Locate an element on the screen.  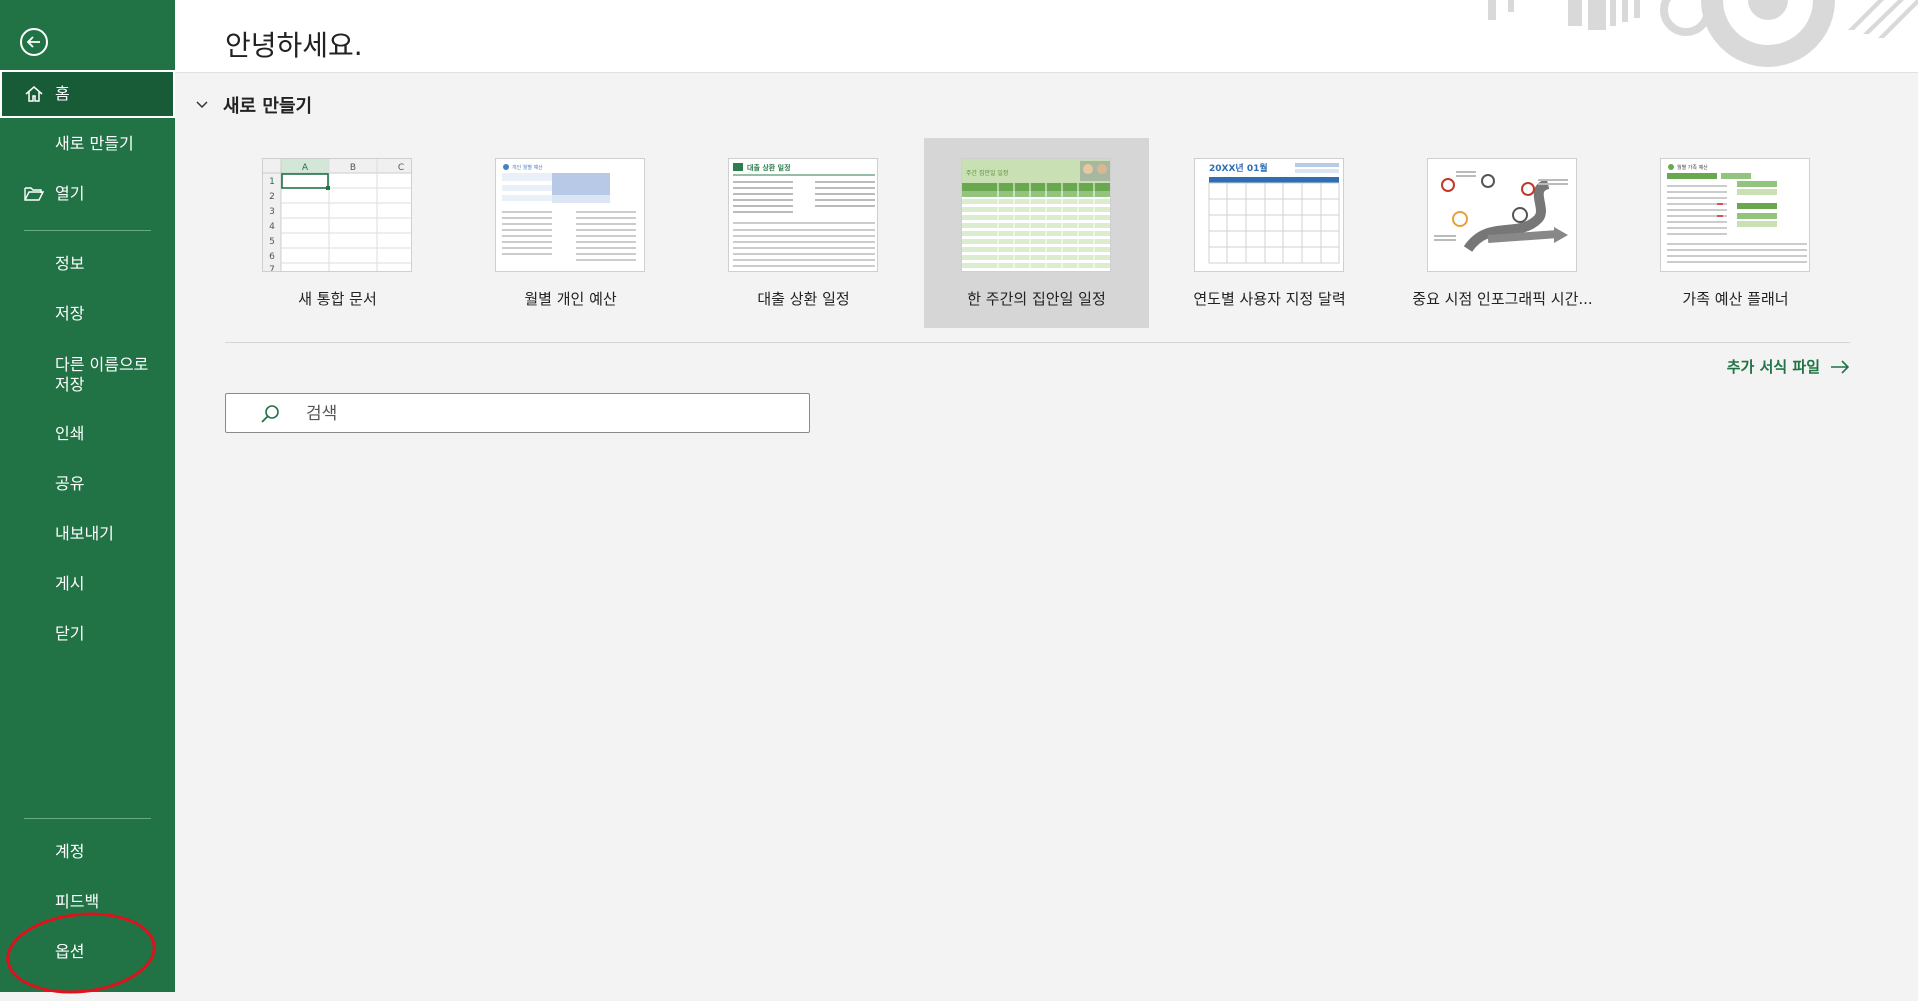
thumb-title: 월별 가족 예산 is located at coordinates (1692, 167).